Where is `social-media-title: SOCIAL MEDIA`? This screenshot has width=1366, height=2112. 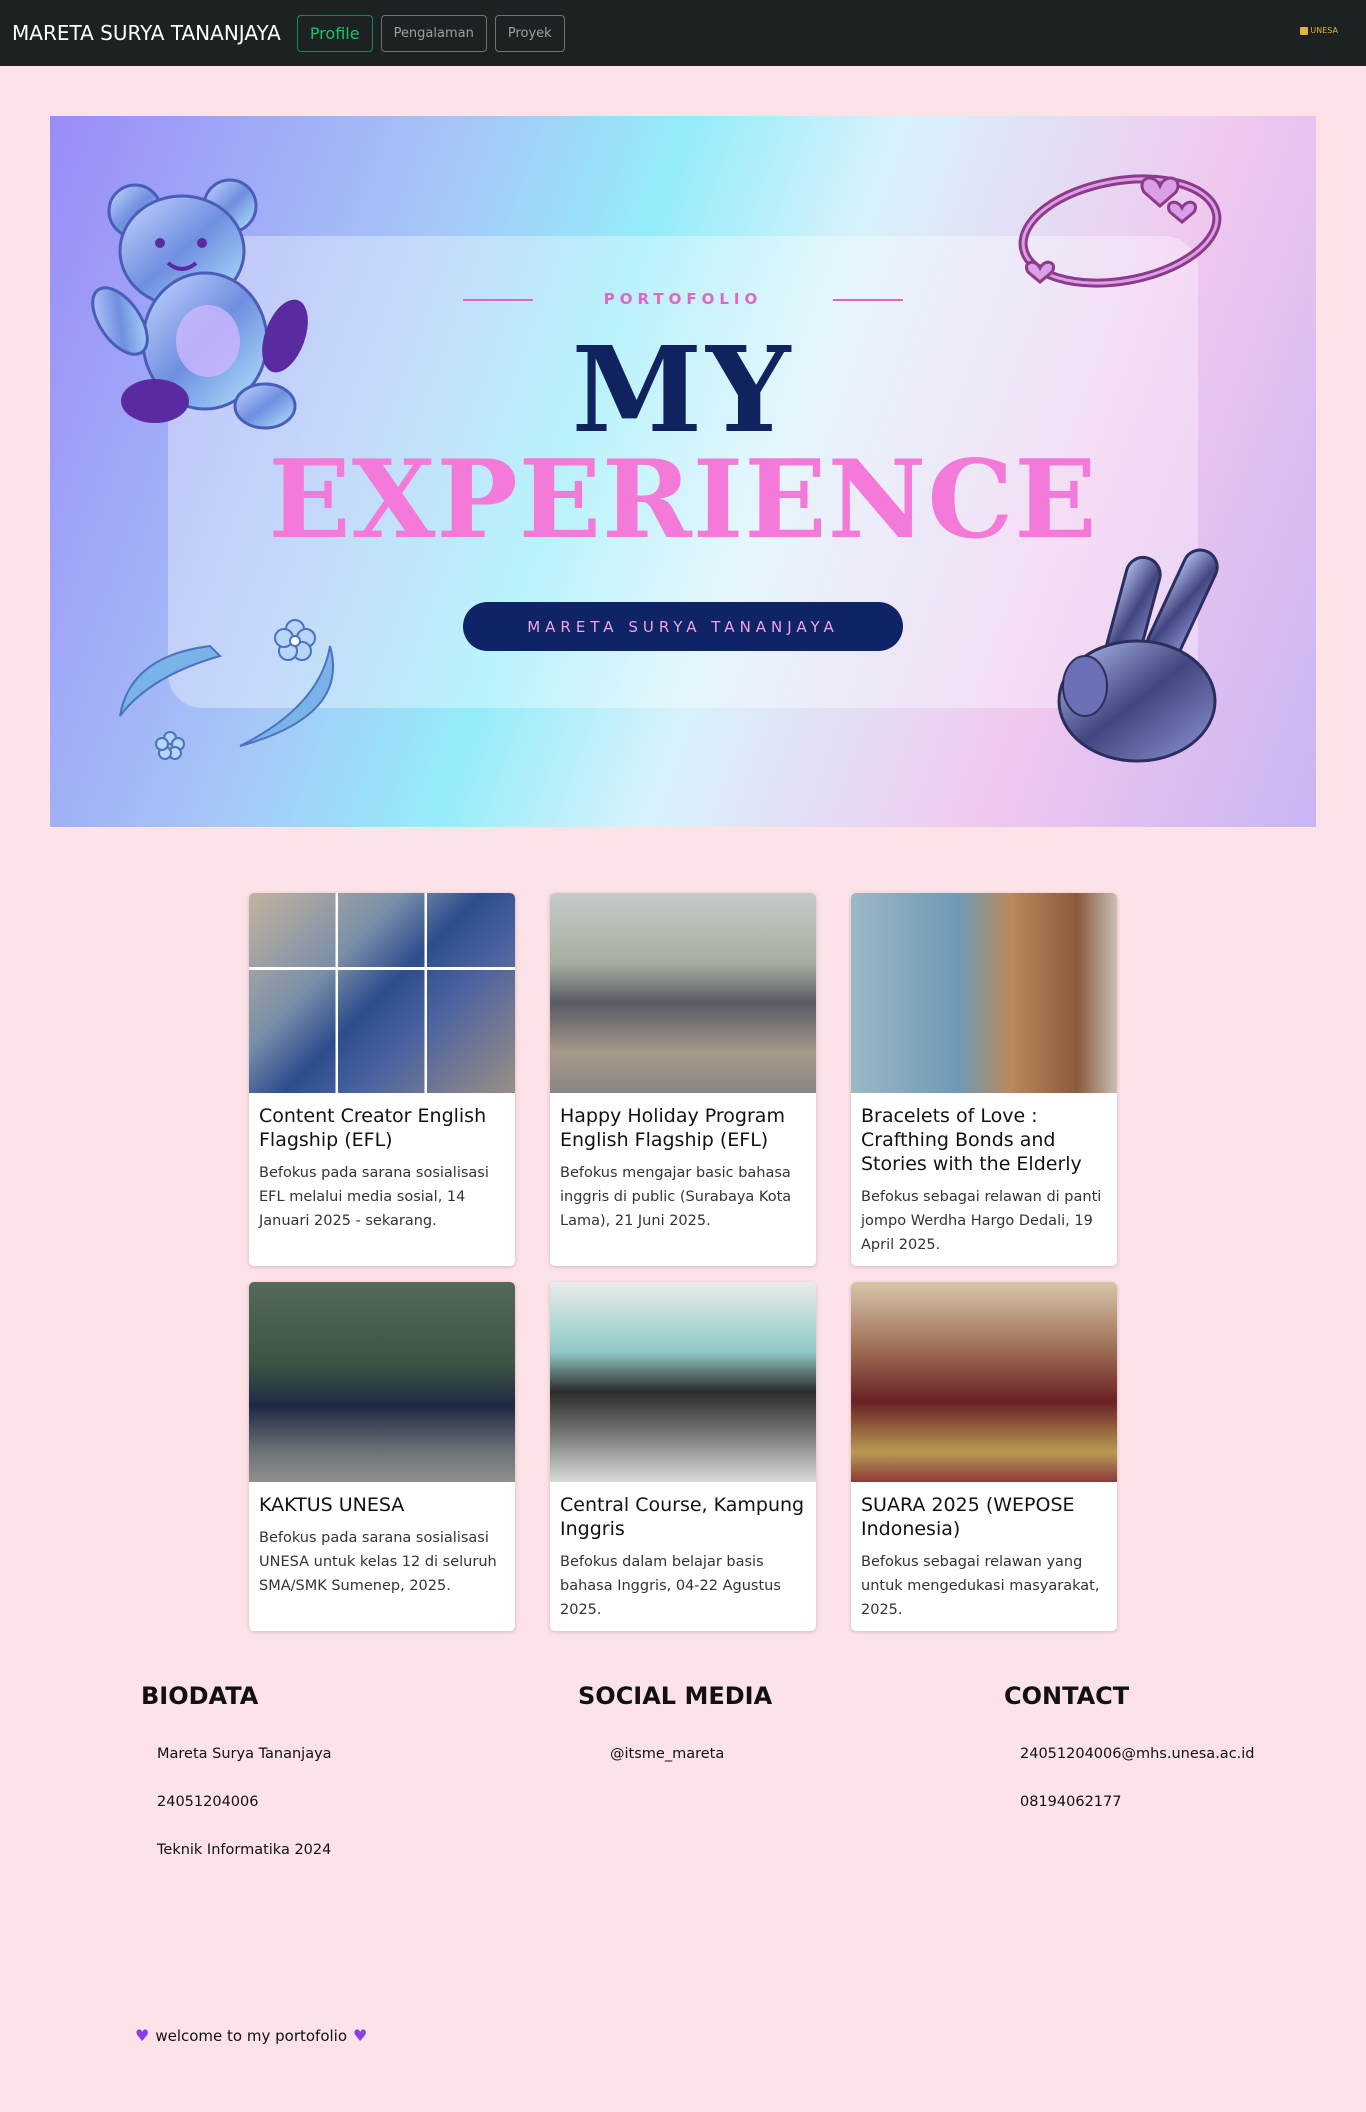
social-media-title: SOCIAL MEDIA is located at coordinates (675, 1696).